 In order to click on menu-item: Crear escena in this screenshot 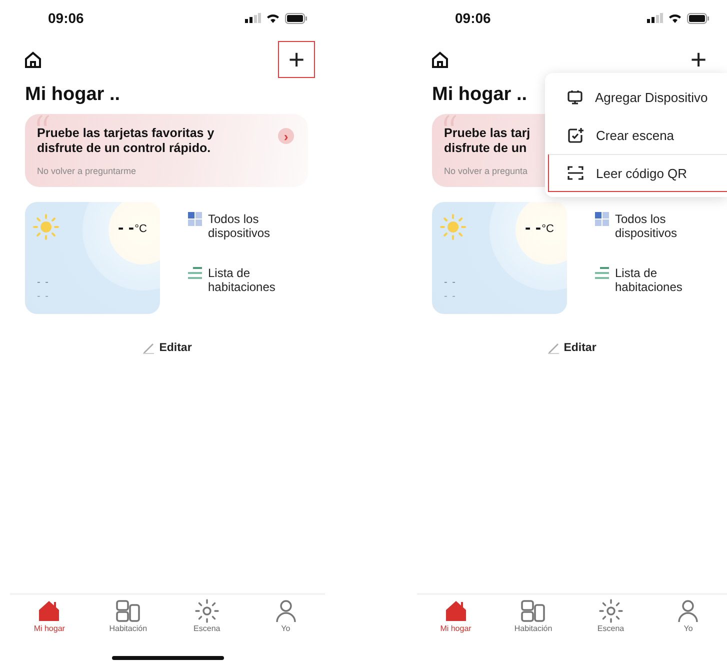, I will do `click(637, 135)`.